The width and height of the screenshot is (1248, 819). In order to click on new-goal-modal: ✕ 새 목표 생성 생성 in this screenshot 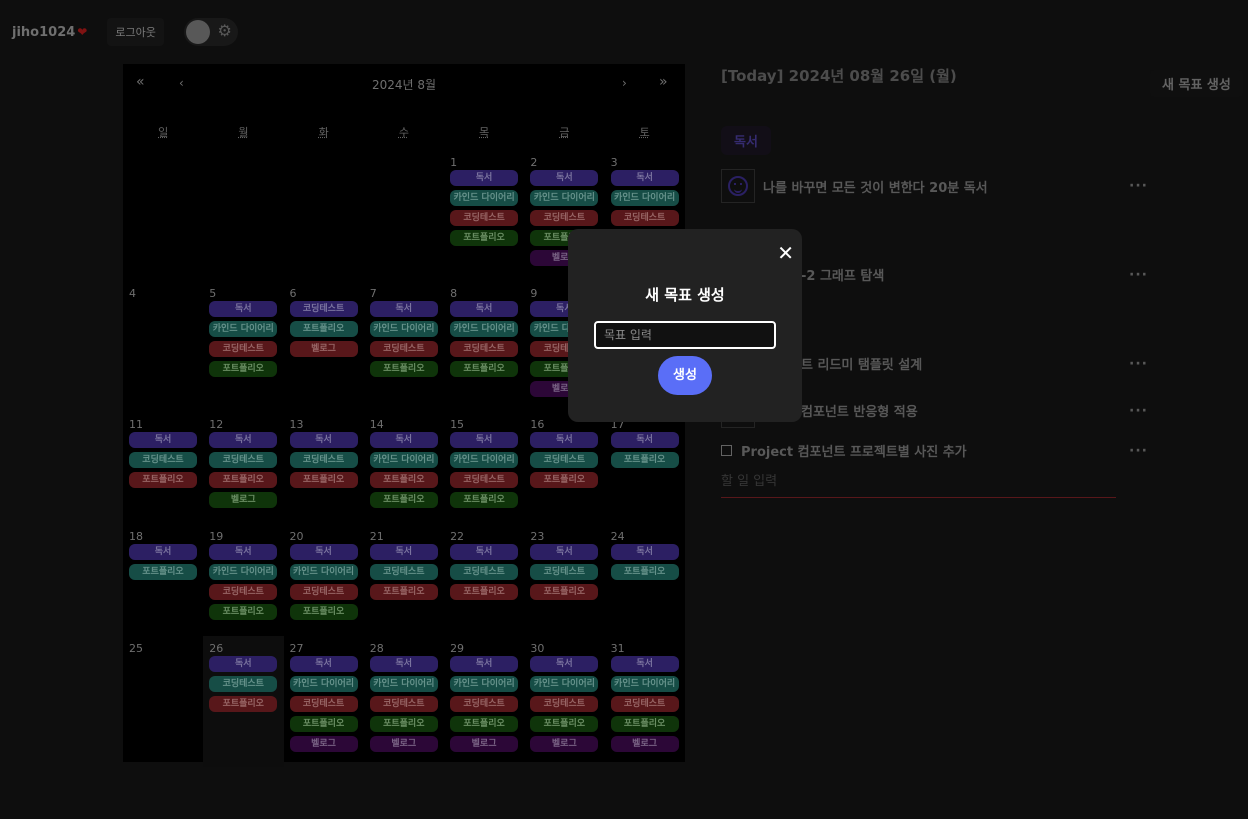, I will do `click(685, 325)`.